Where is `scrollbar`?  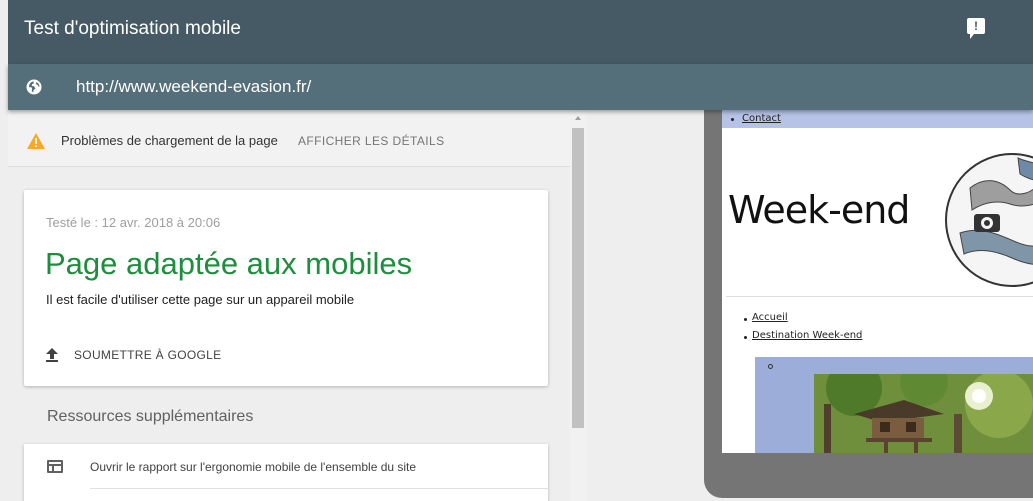
scrollbar is located at coordinates (578, 305).